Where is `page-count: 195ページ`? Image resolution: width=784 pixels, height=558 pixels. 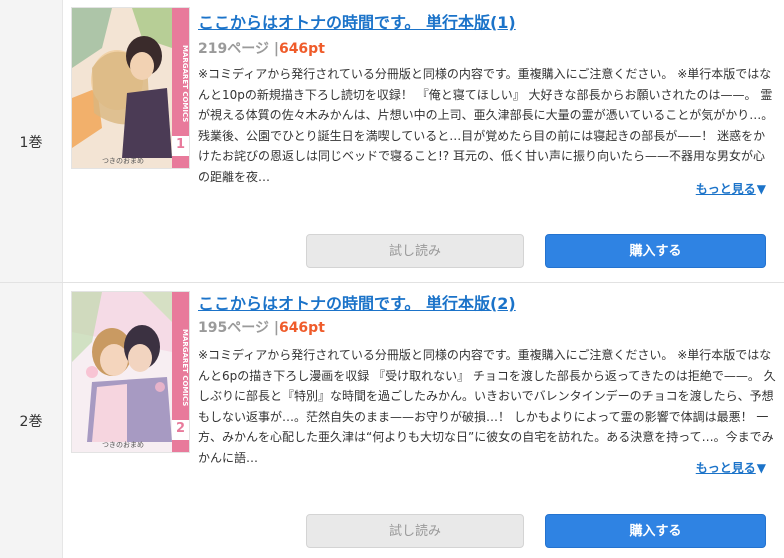 page-count: 195ページ is located at coordinates (233, 328).